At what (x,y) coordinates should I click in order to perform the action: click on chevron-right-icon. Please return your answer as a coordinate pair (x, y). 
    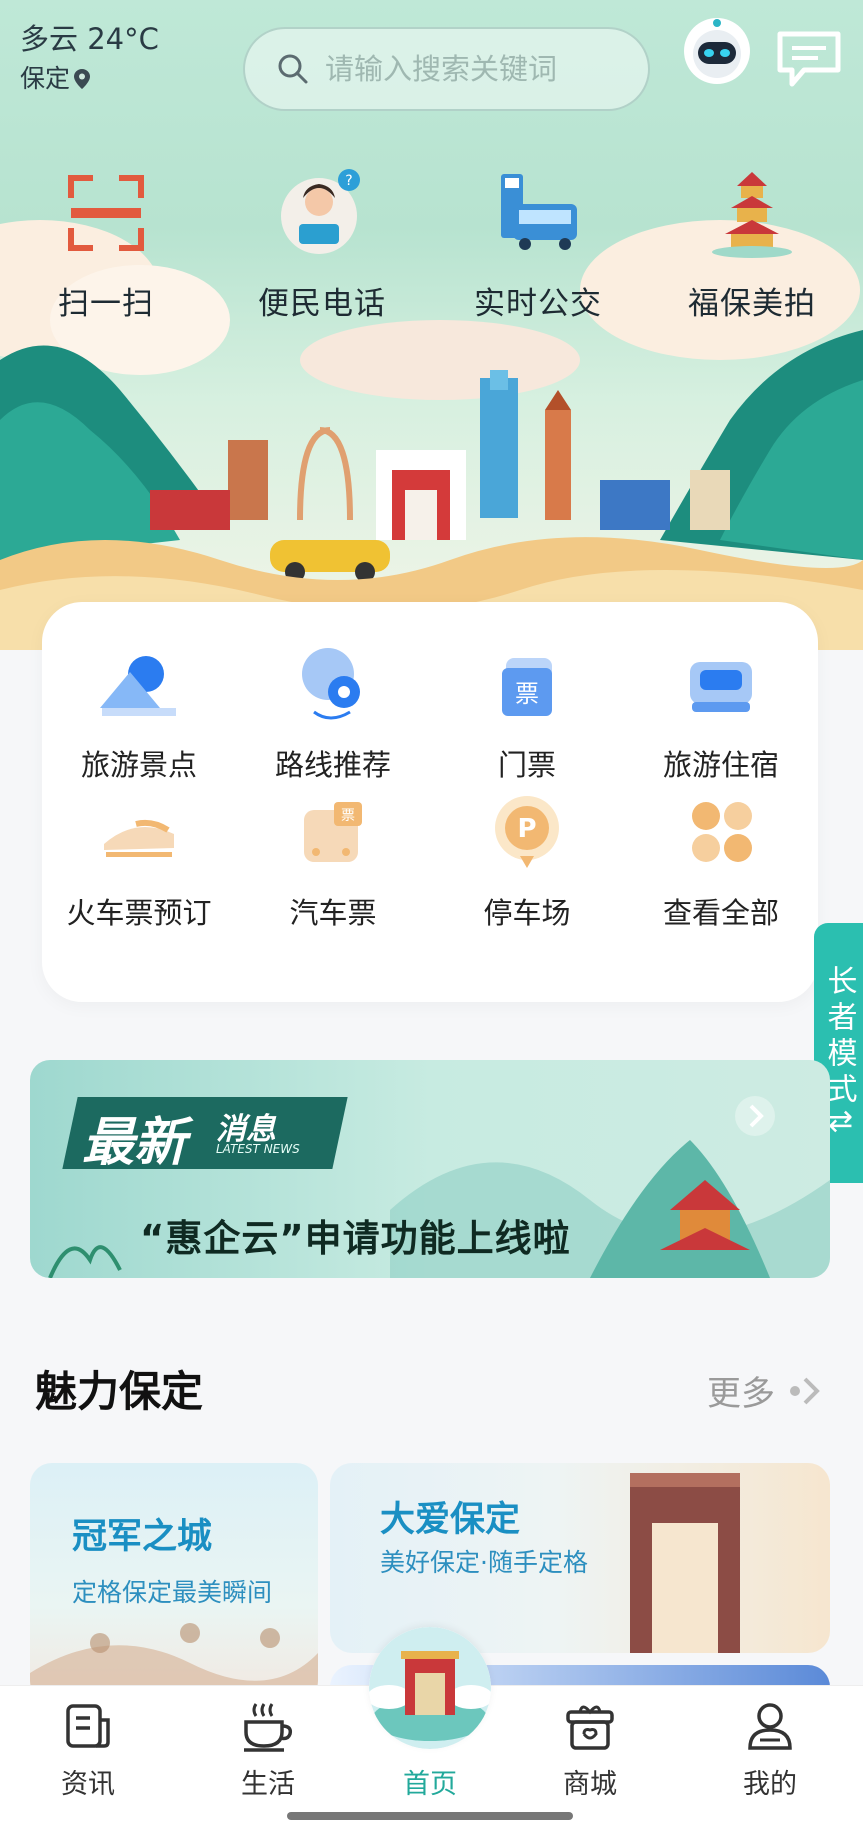
    Looking at the image, I should click on (805, 1390).